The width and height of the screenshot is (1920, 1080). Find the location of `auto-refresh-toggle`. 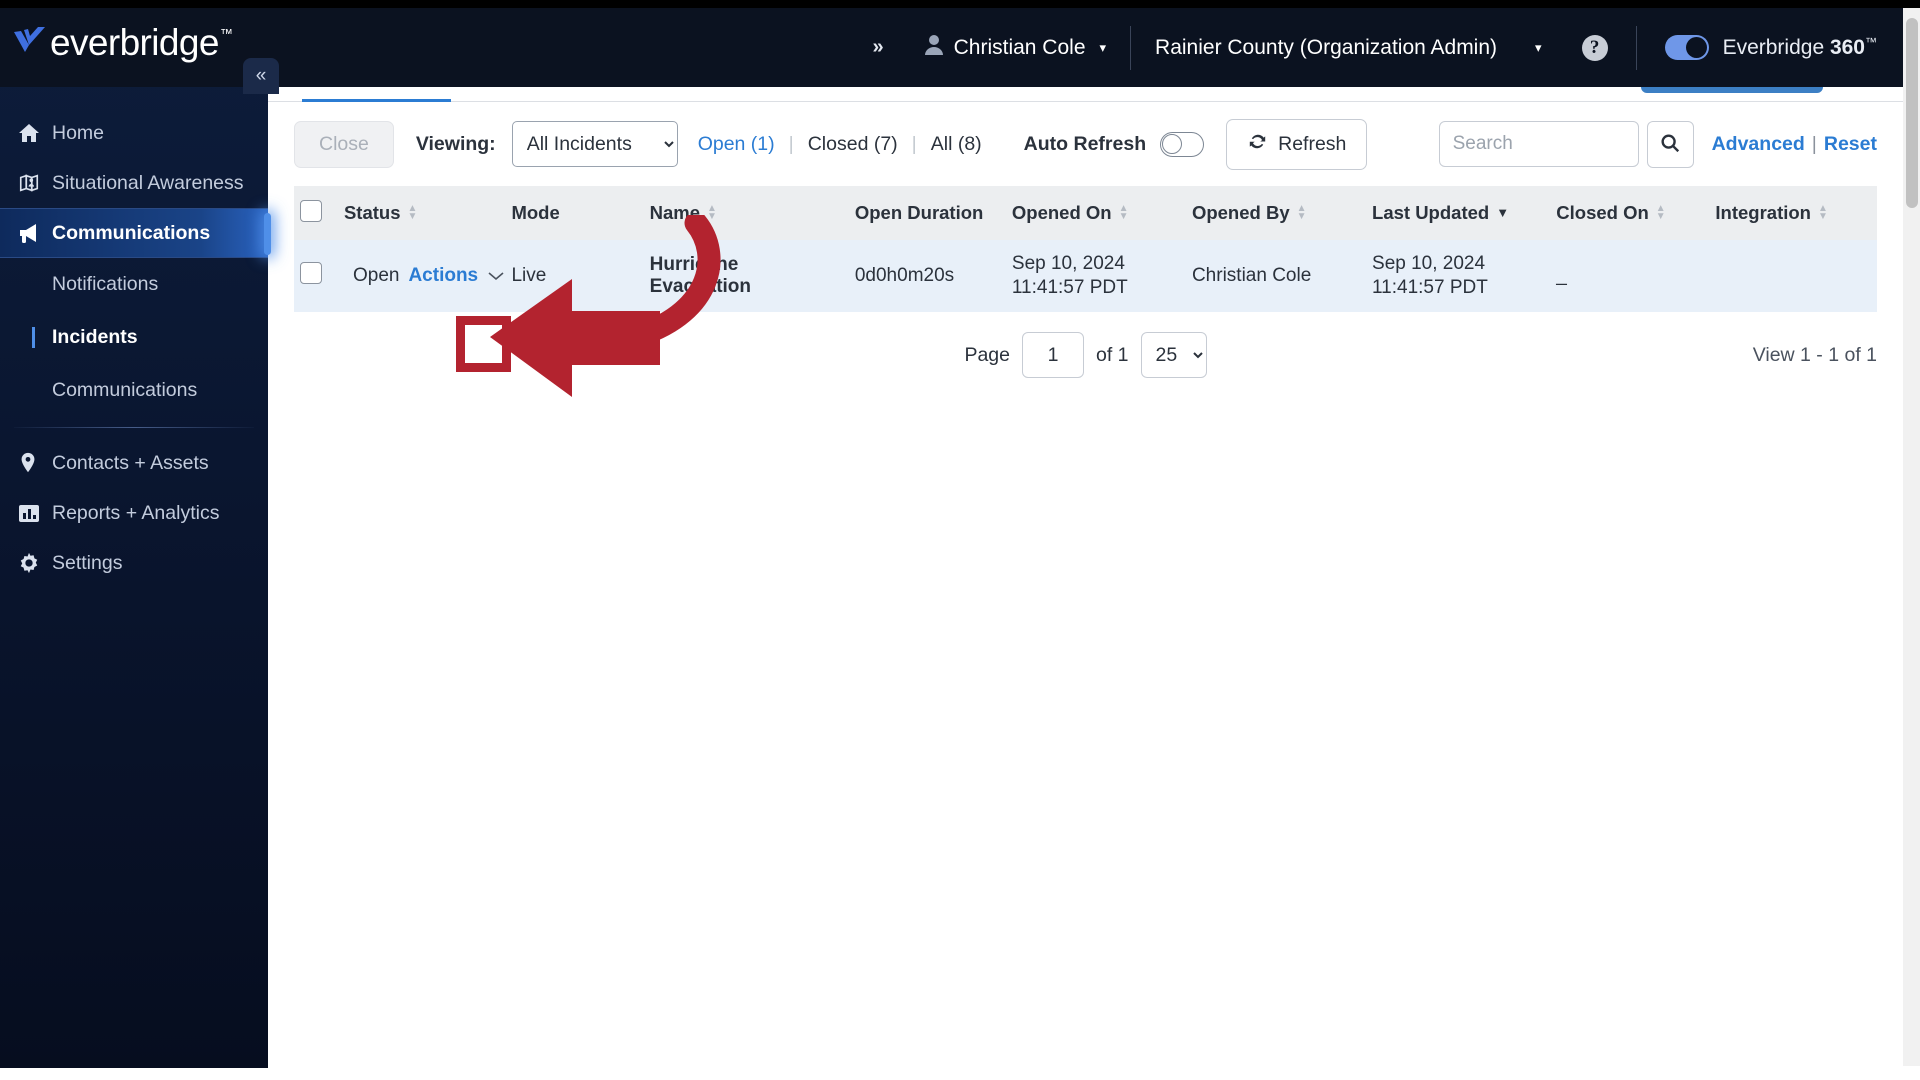

auto-refresh-toggle is located at coordinates (1182, 144).